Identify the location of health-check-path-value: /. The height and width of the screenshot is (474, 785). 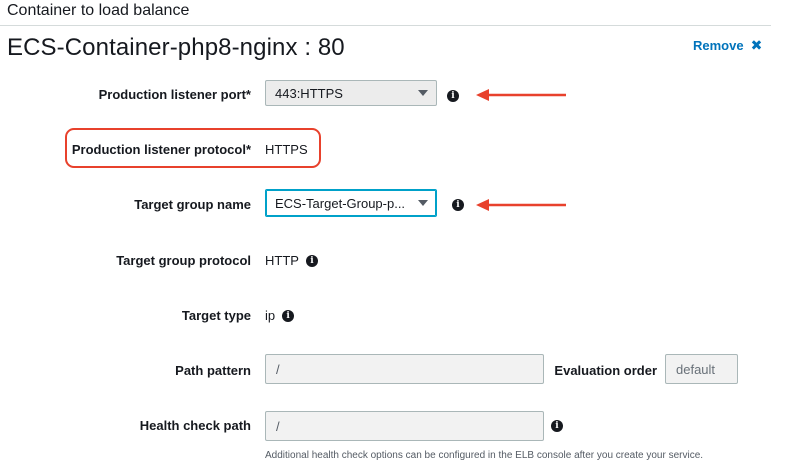
(278, 426).